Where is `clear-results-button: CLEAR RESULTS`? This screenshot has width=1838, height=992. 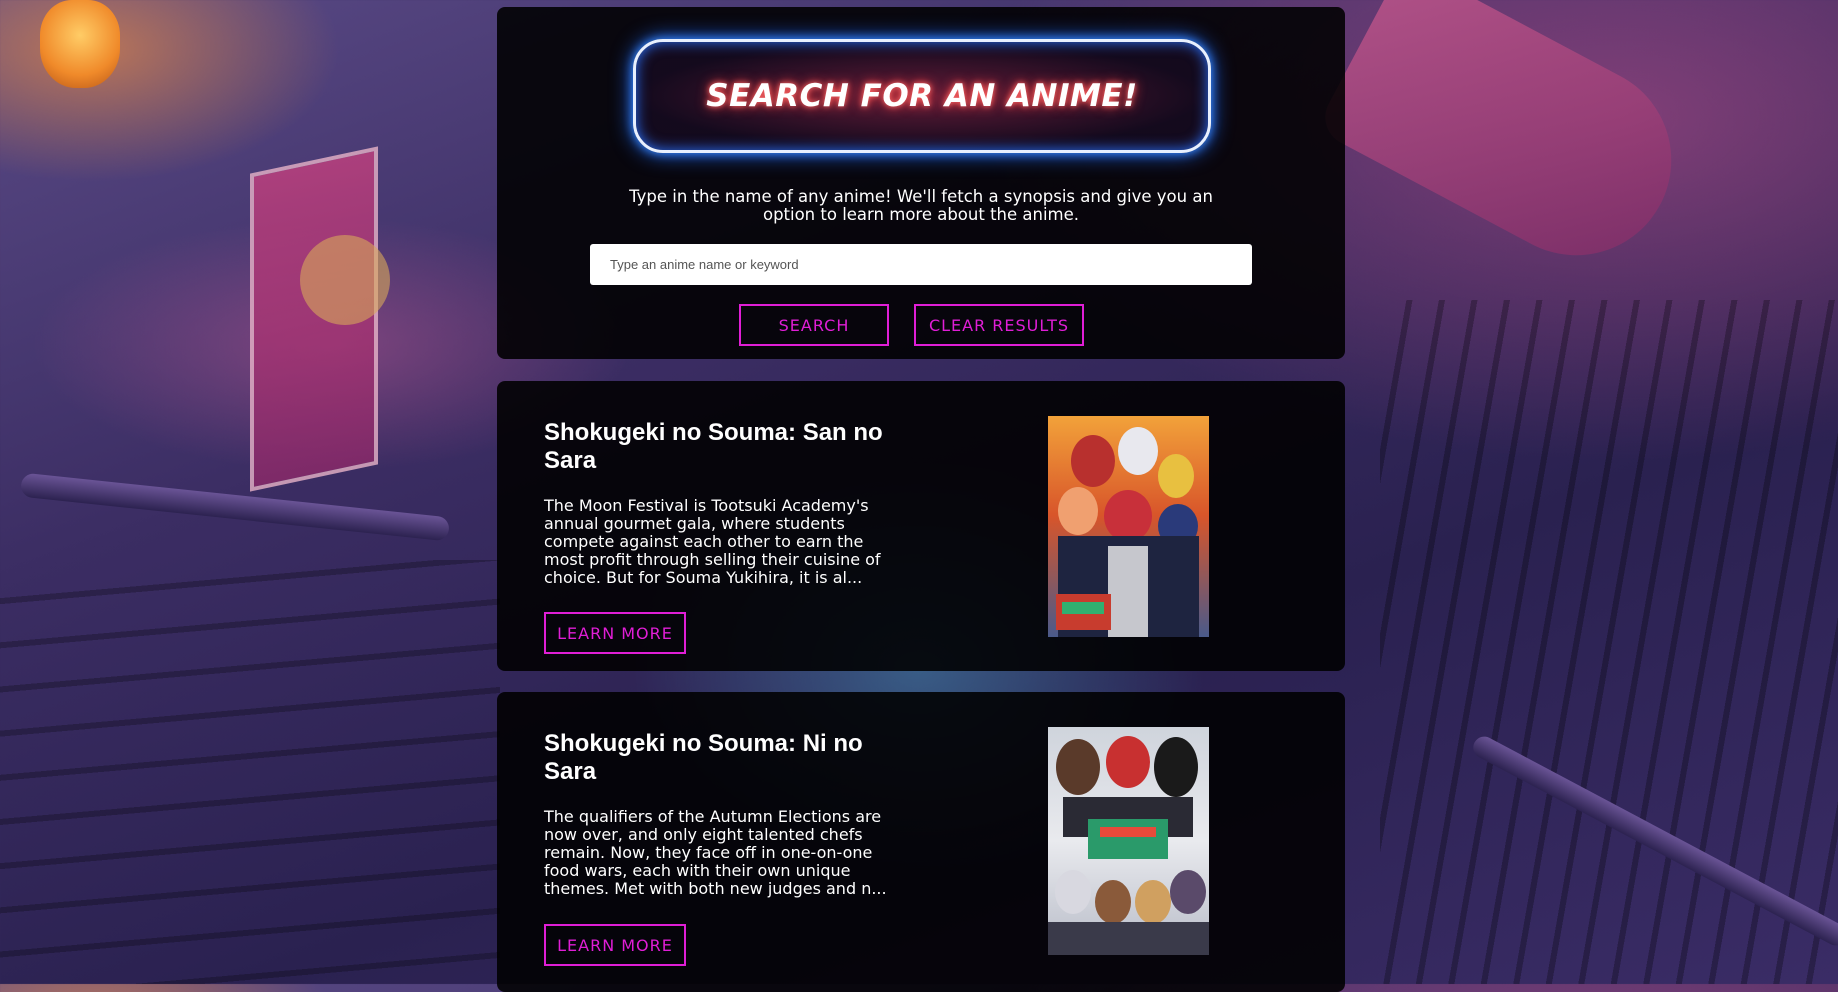
clear-results-button: CLEAR RESULTS is located at coordinates (999, 325).